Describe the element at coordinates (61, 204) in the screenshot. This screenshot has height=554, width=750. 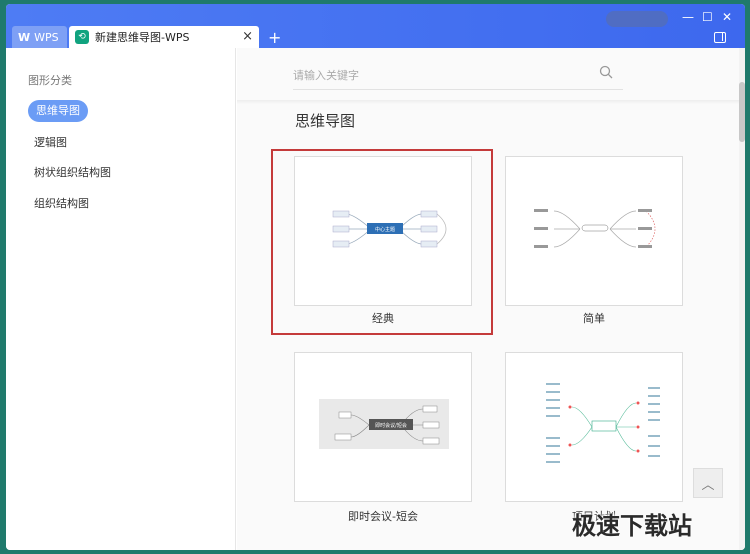
I see `category-item-org: 组织结构图` at that location.